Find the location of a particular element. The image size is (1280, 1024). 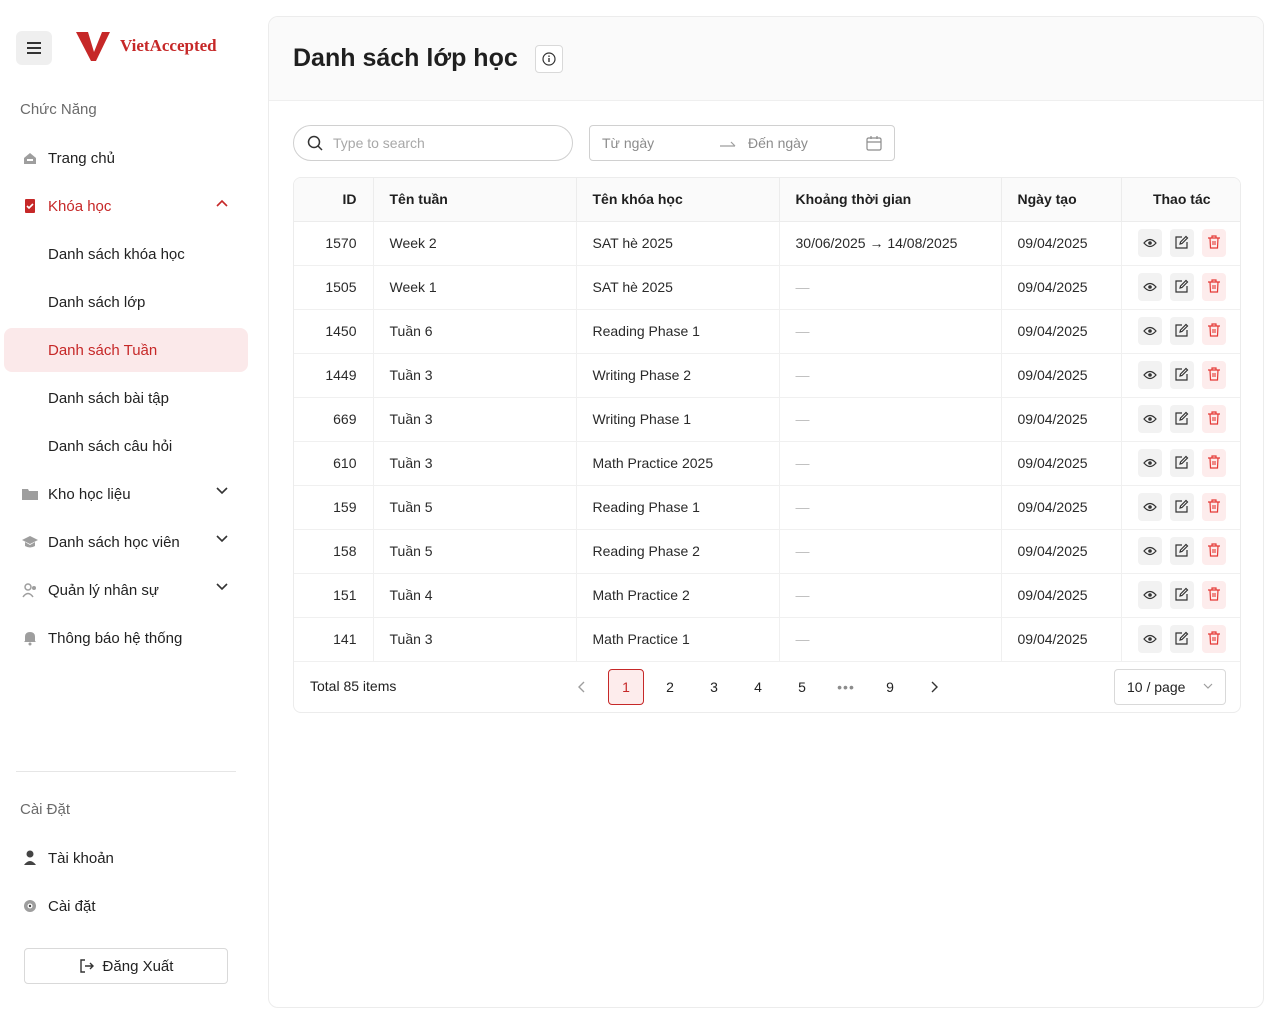

sidebar-item-question-list: Danh sách câu hỏi is located at coordinates (126, 446).